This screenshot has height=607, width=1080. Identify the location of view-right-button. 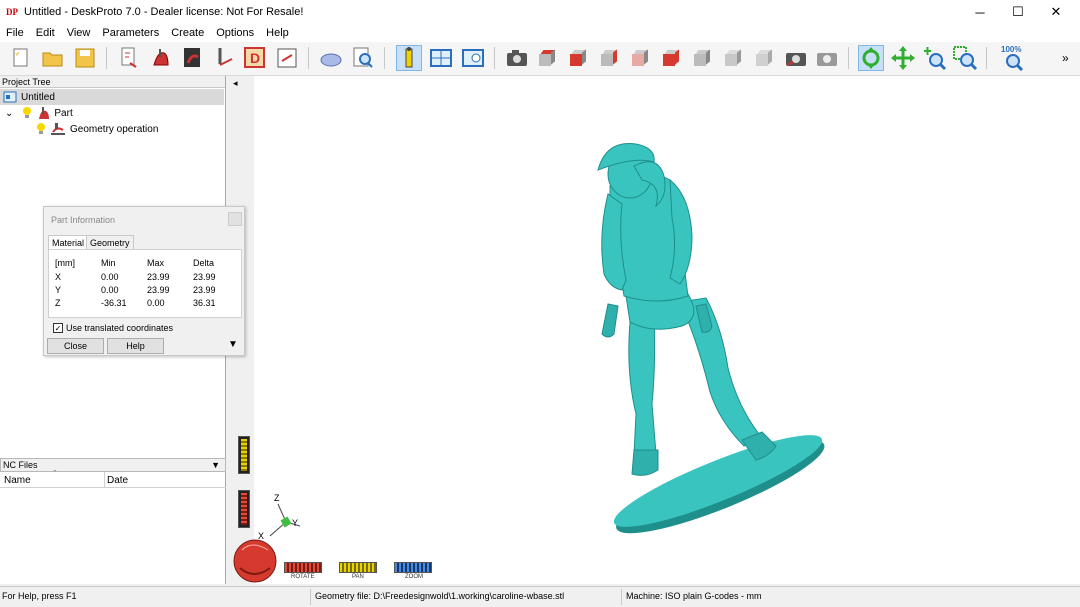
(610, 58).